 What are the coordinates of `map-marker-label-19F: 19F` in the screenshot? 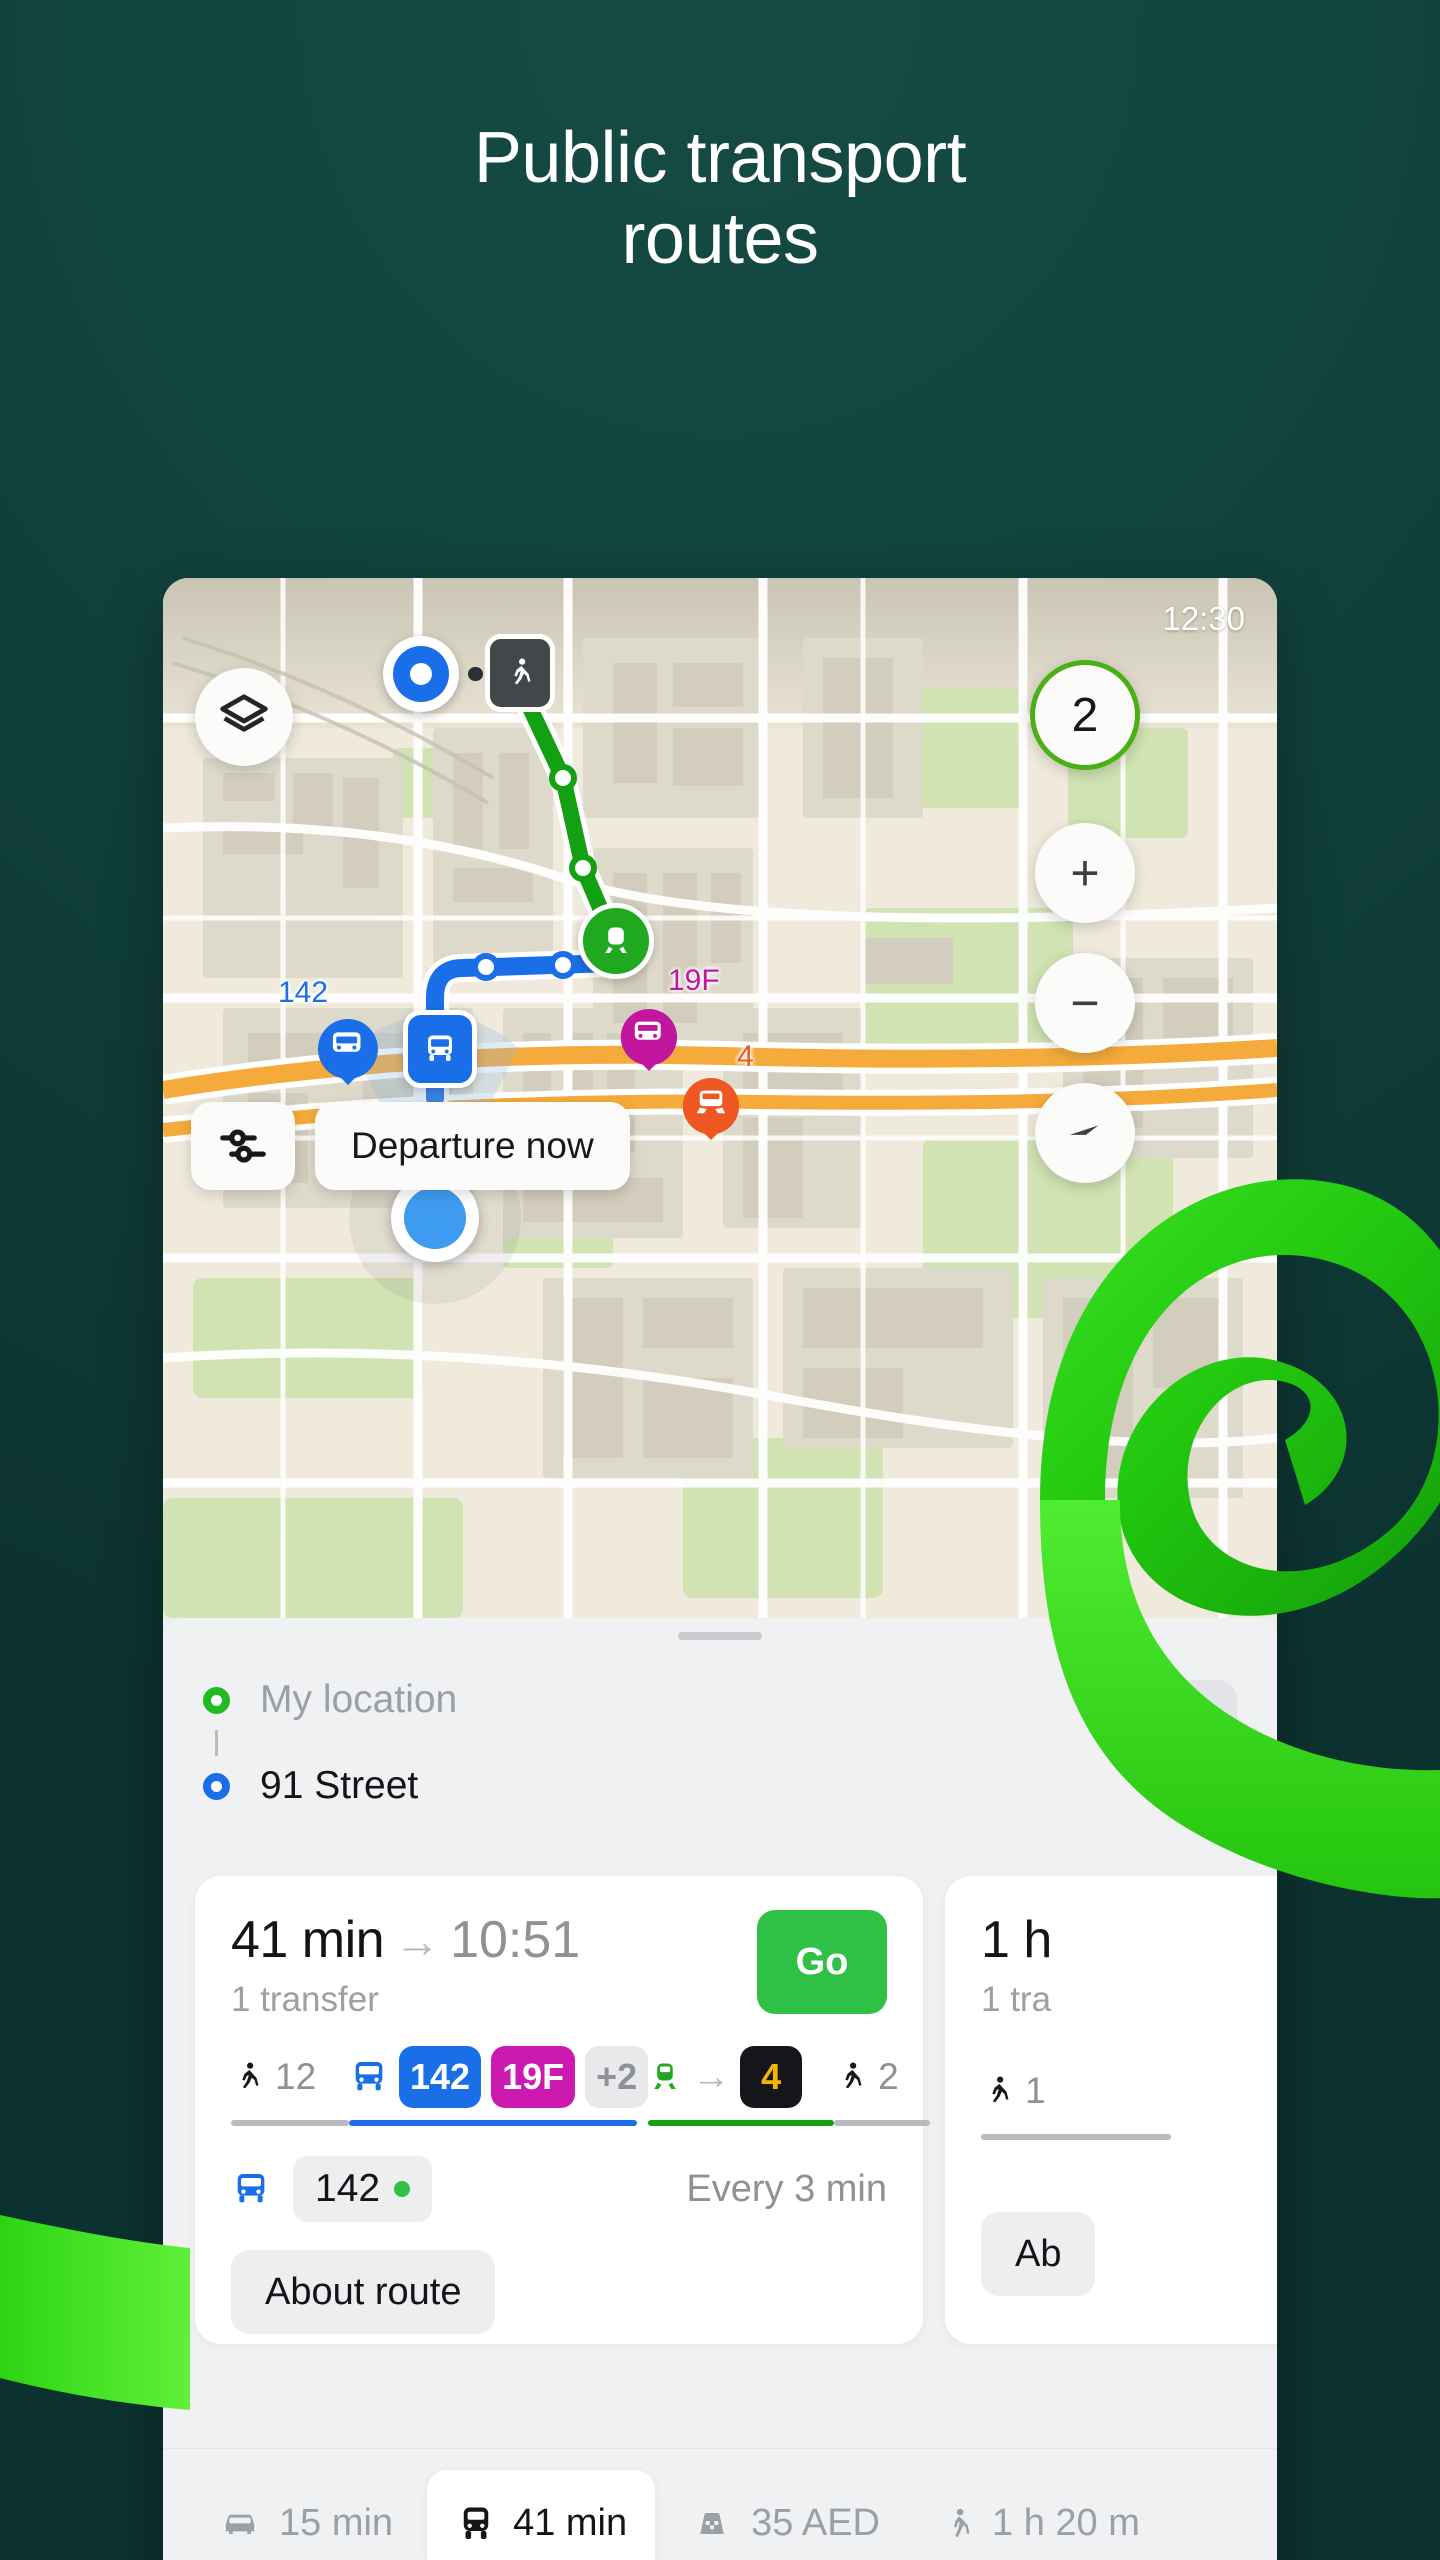 It's located at (694, 980).